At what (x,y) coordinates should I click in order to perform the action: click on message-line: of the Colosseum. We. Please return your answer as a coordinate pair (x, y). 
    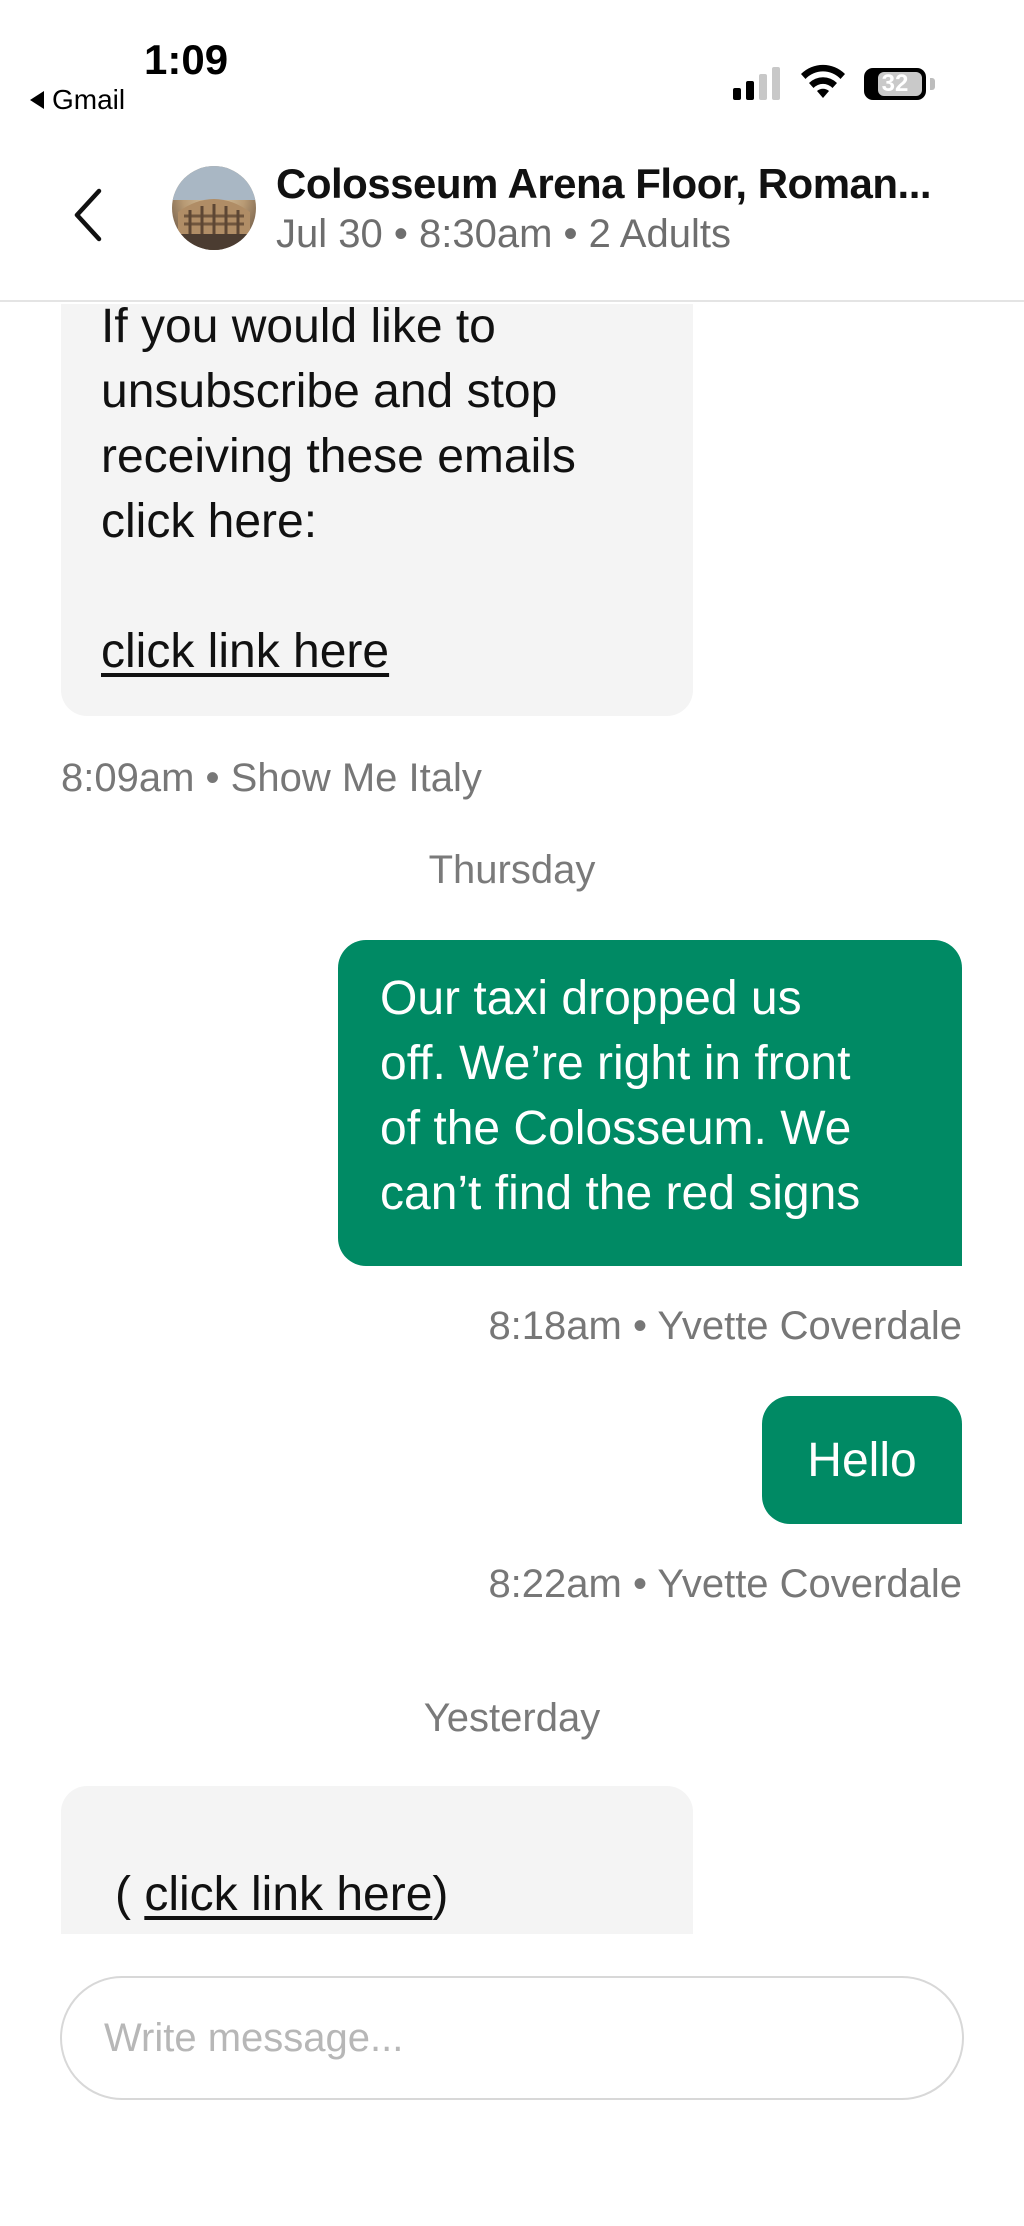
    Looking at the image, I should click on (616, 1128).